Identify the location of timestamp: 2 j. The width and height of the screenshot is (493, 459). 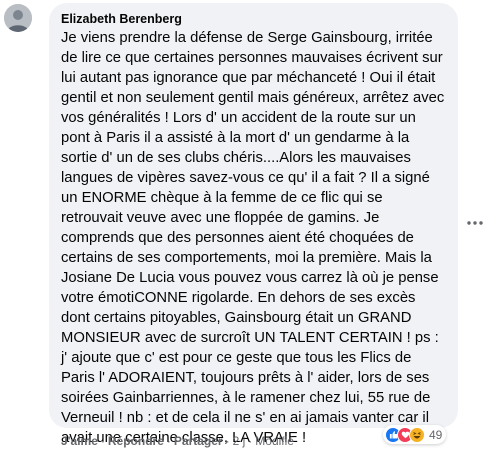
(239, 441).